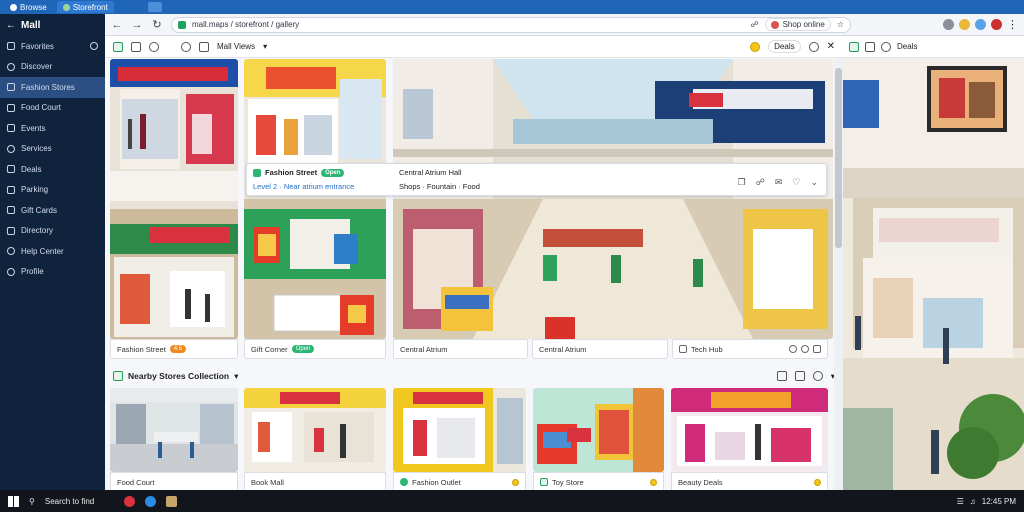 Image resolution: width=1024 pixels, height=512 pixels. I want to click on info-actions: ❐ ☍ ✉ ♡ ⌄, so click(778, 182).